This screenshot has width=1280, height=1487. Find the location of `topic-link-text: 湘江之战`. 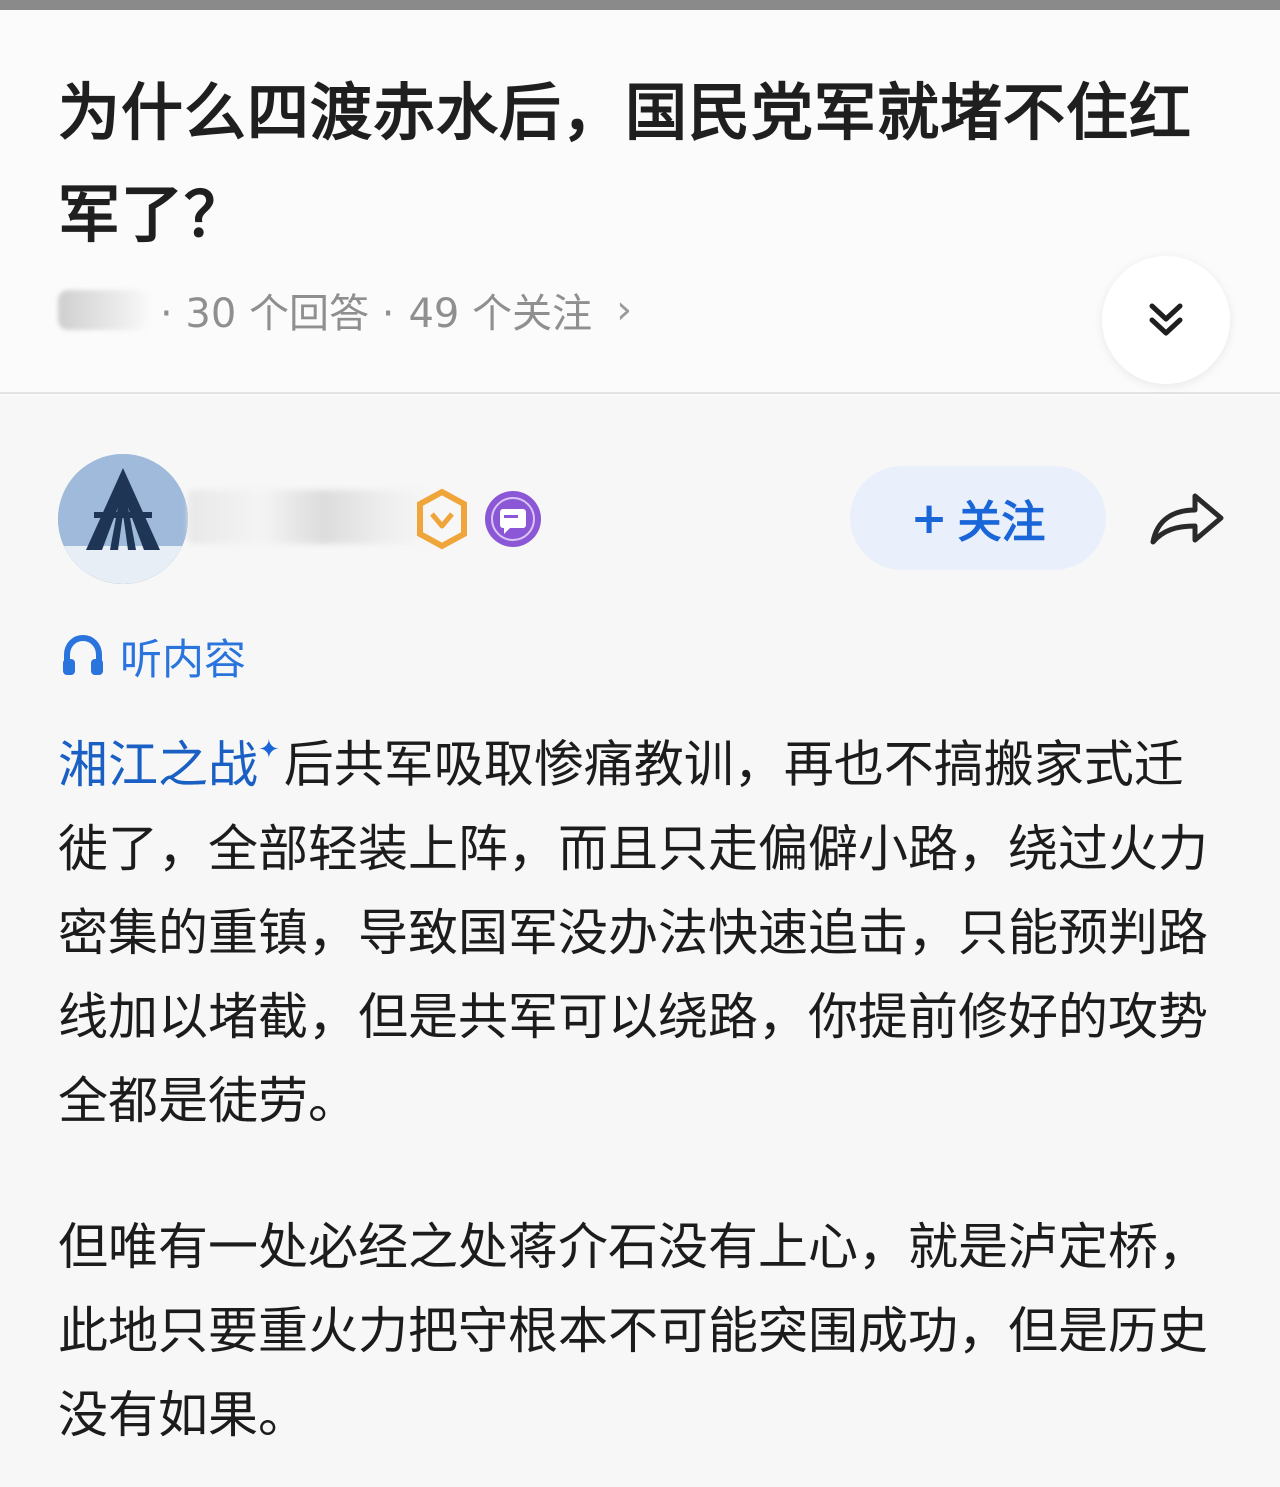

topic-link-text: 湘江之战 is located at coordinates (158, 764).